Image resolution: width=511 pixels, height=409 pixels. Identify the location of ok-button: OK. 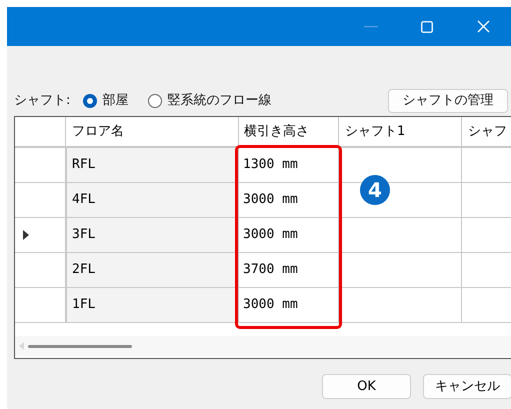
(366, 386).